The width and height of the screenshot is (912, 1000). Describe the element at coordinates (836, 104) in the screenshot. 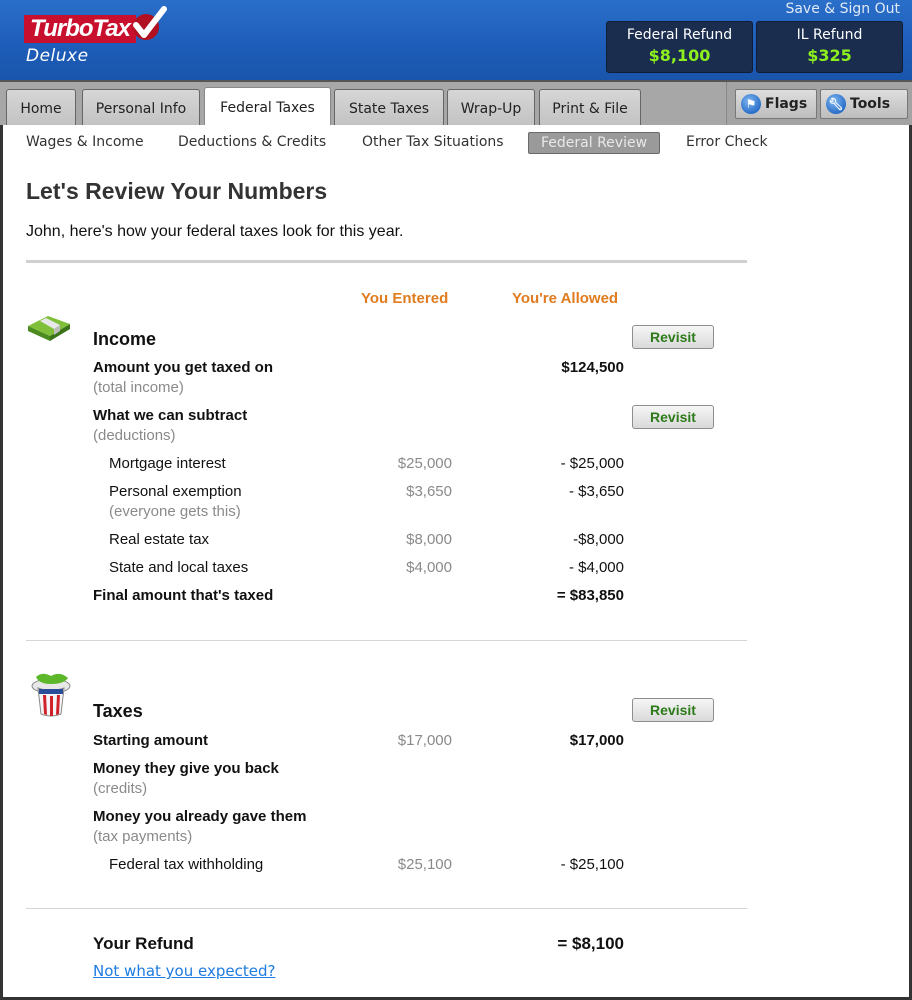

I see `wrench-icon: 🔧︎` at that location.